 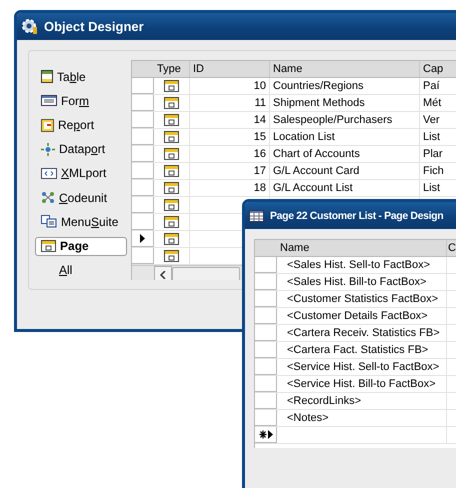 I want to click on column-header: C, so click(x=451, y=248).